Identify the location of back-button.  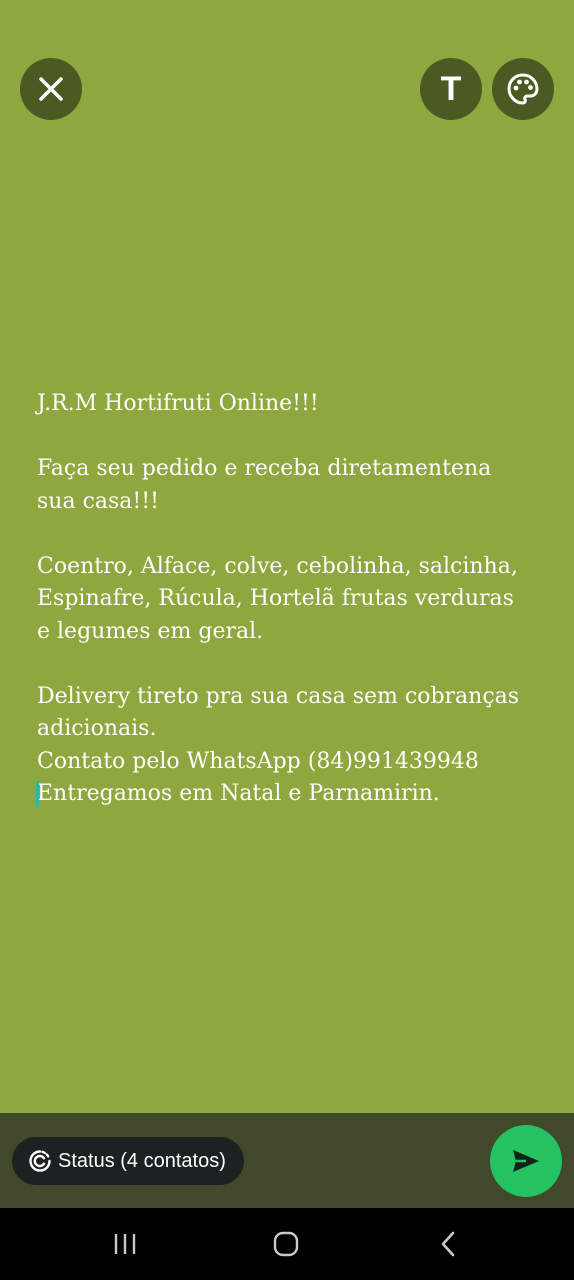
(448, 1244).